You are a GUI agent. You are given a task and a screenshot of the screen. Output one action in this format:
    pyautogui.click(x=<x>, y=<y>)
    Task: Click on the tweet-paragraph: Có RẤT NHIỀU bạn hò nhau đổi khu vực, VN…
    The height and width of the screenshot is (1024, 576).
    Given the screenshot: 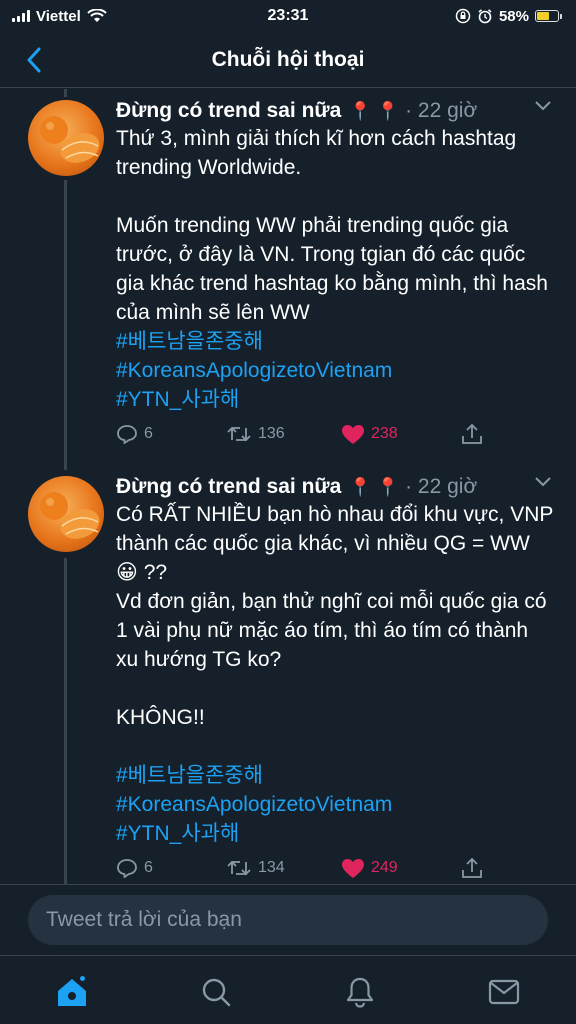 What is the action you would take?
    pyautogui.click(x=335, y=587)
    